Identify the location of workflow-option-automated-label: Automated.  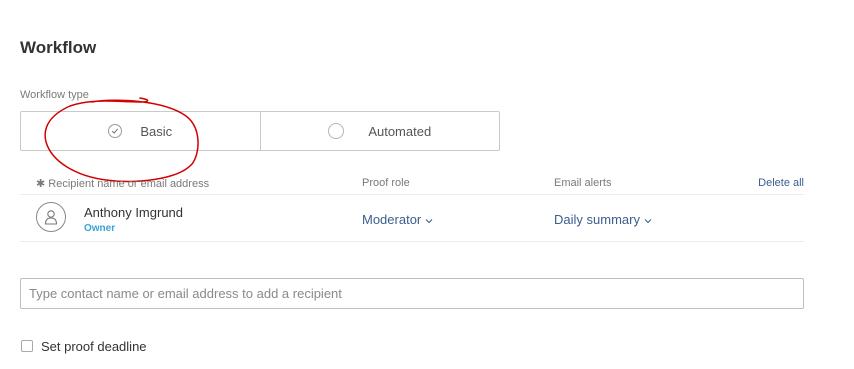
(400, 131).